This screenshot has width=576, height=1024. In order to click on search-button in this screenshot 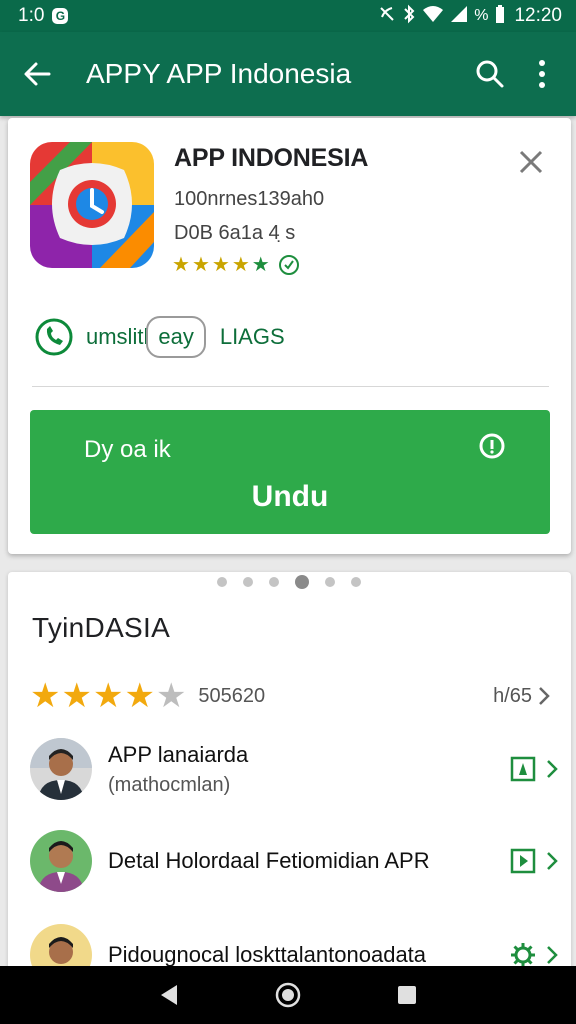, I will do `click(490, 74)`.